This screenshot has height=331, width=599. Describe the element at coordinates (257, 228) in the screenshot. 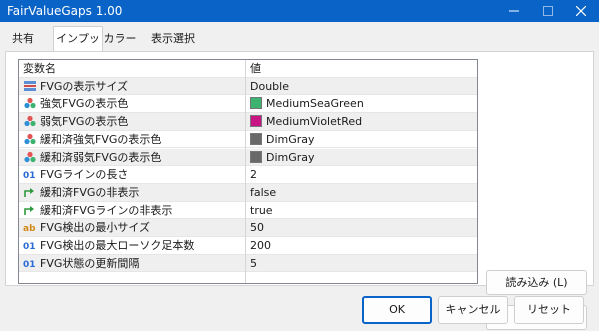

I see `row-value-text: 50` at that location.